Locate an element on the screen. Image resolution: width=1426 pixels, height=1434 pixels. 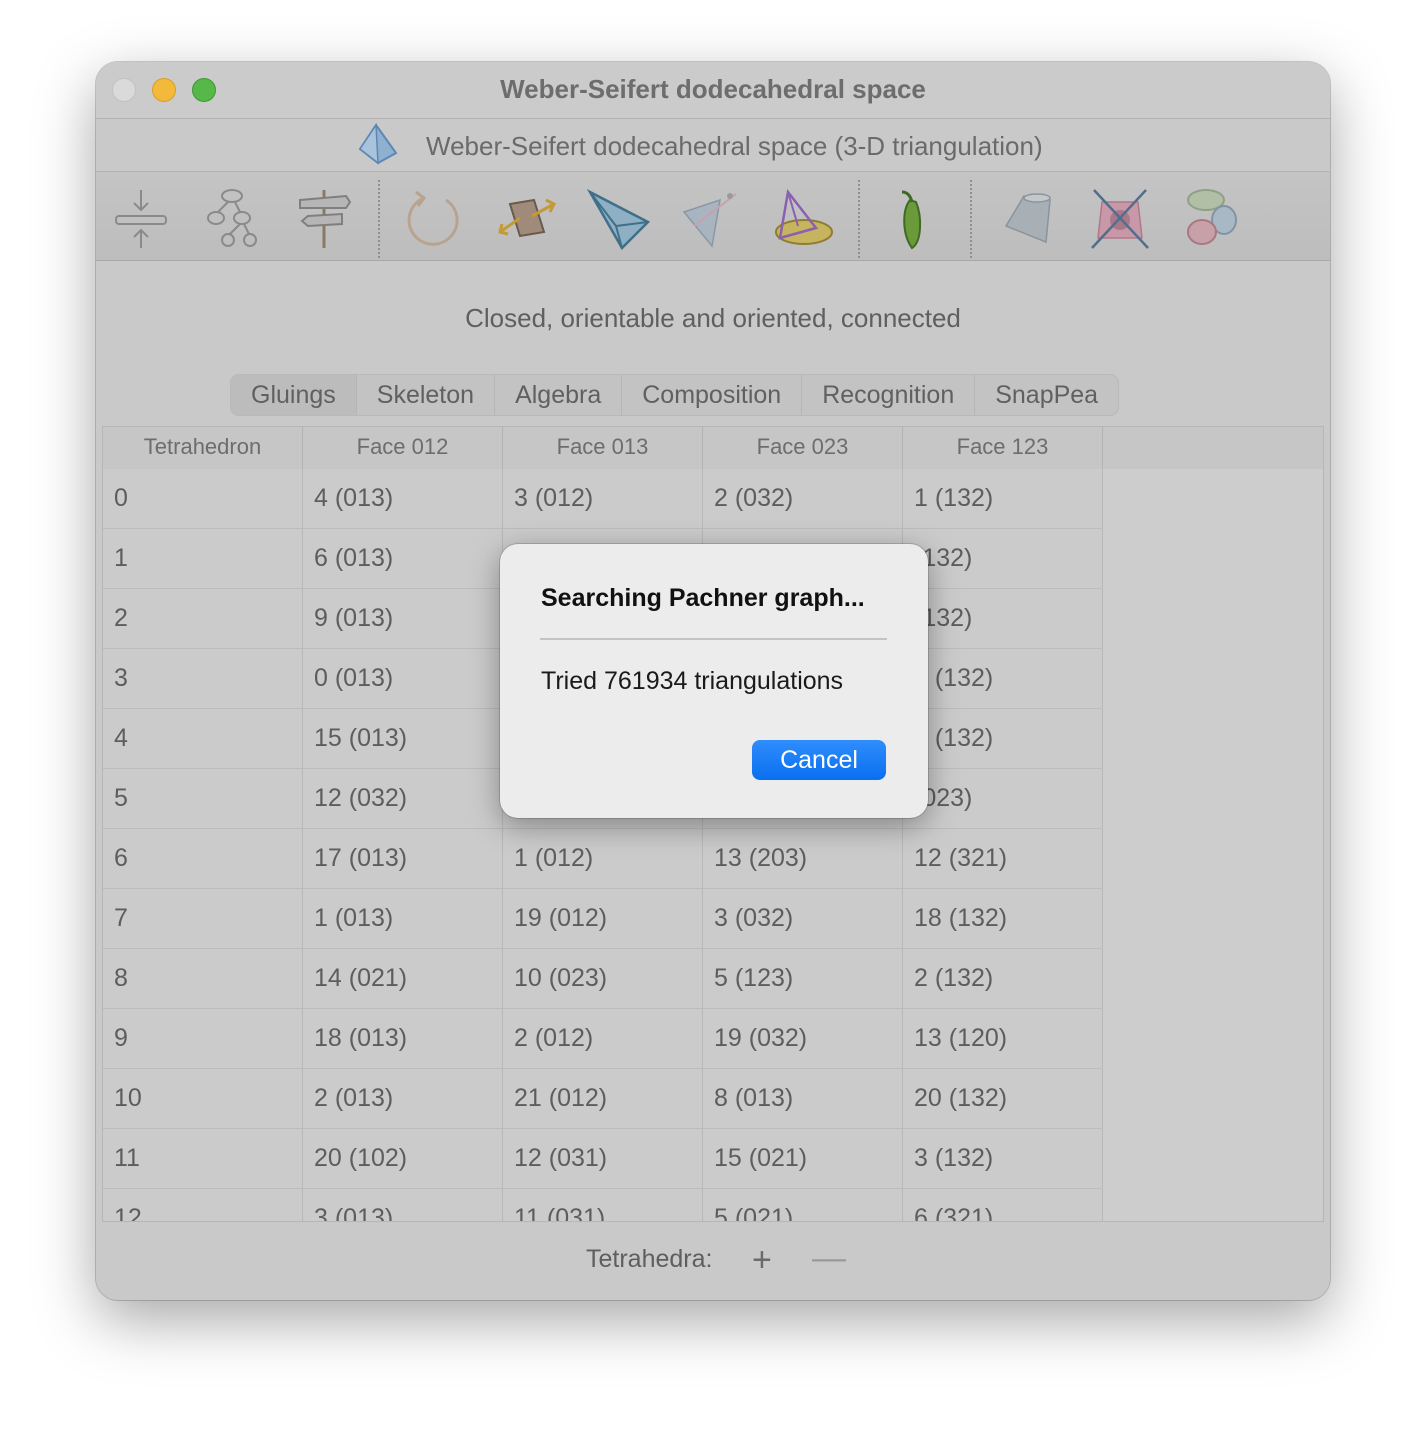
face-gluing-cell: 21 (012) is located at coordinates (603, 1099).